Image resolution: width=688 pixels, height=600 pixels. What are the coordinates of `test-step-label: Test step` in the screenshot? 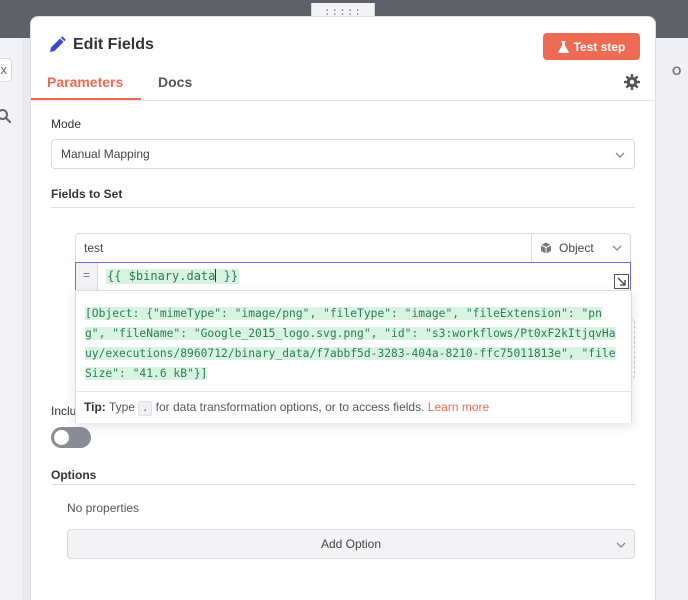 It's located at (599, 46).